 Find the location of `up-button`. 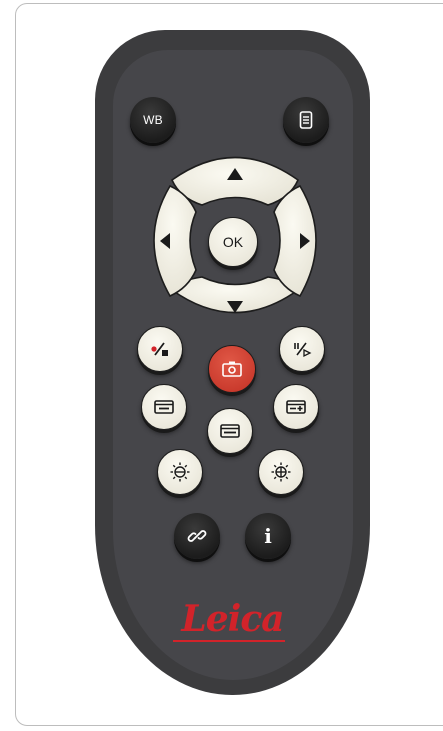

up-button is located at coordinates (235, 175).